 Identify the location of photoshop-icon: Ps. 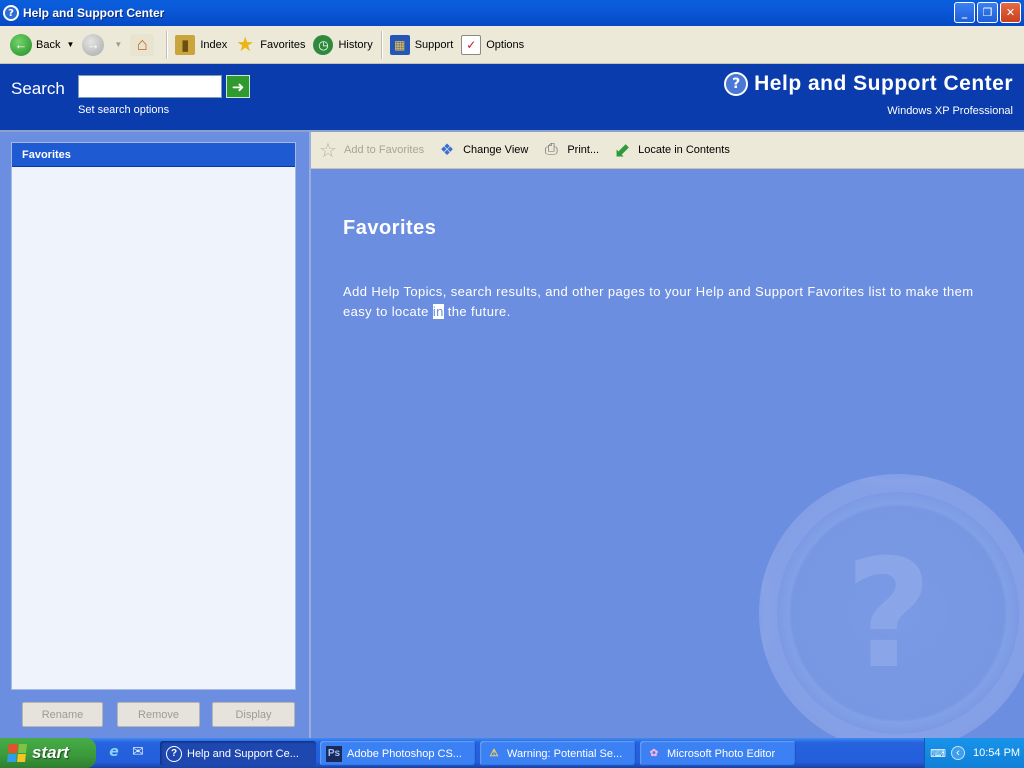
(334, 753).